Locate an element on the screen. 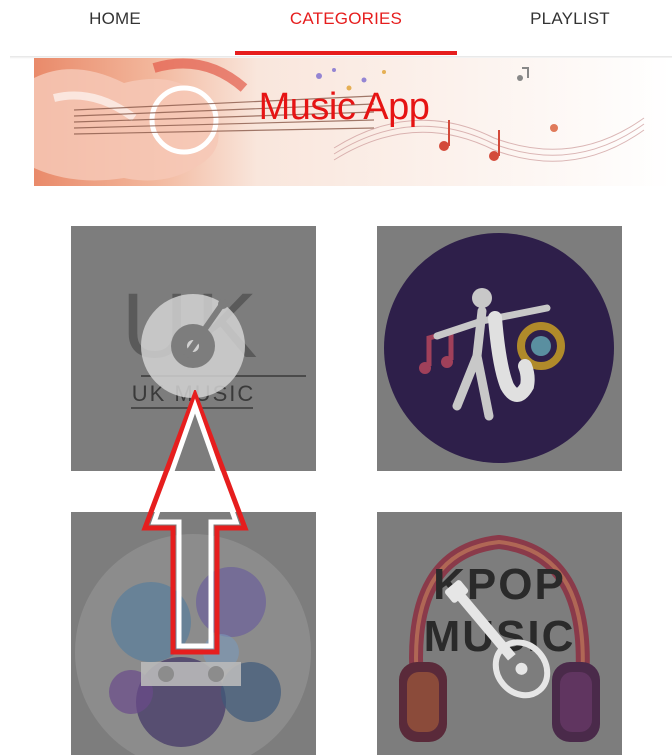  tab-bar: HOME CATEGORIES PLAYLIST is located at coordinates (336, 28).